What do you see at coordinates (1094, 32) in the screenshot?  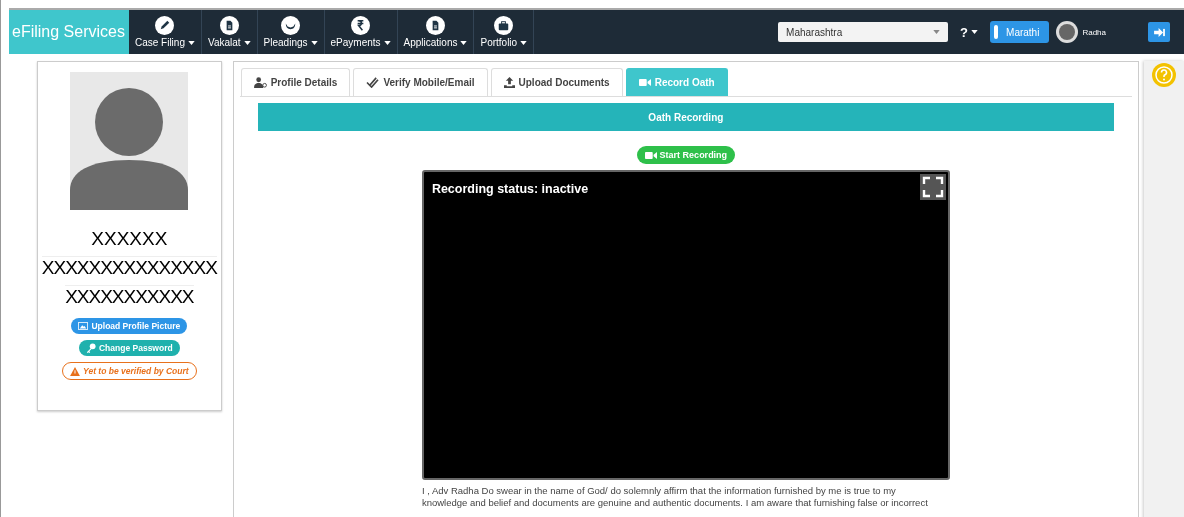 I see `user-name: Radha` at bounding box center [1094, 32].